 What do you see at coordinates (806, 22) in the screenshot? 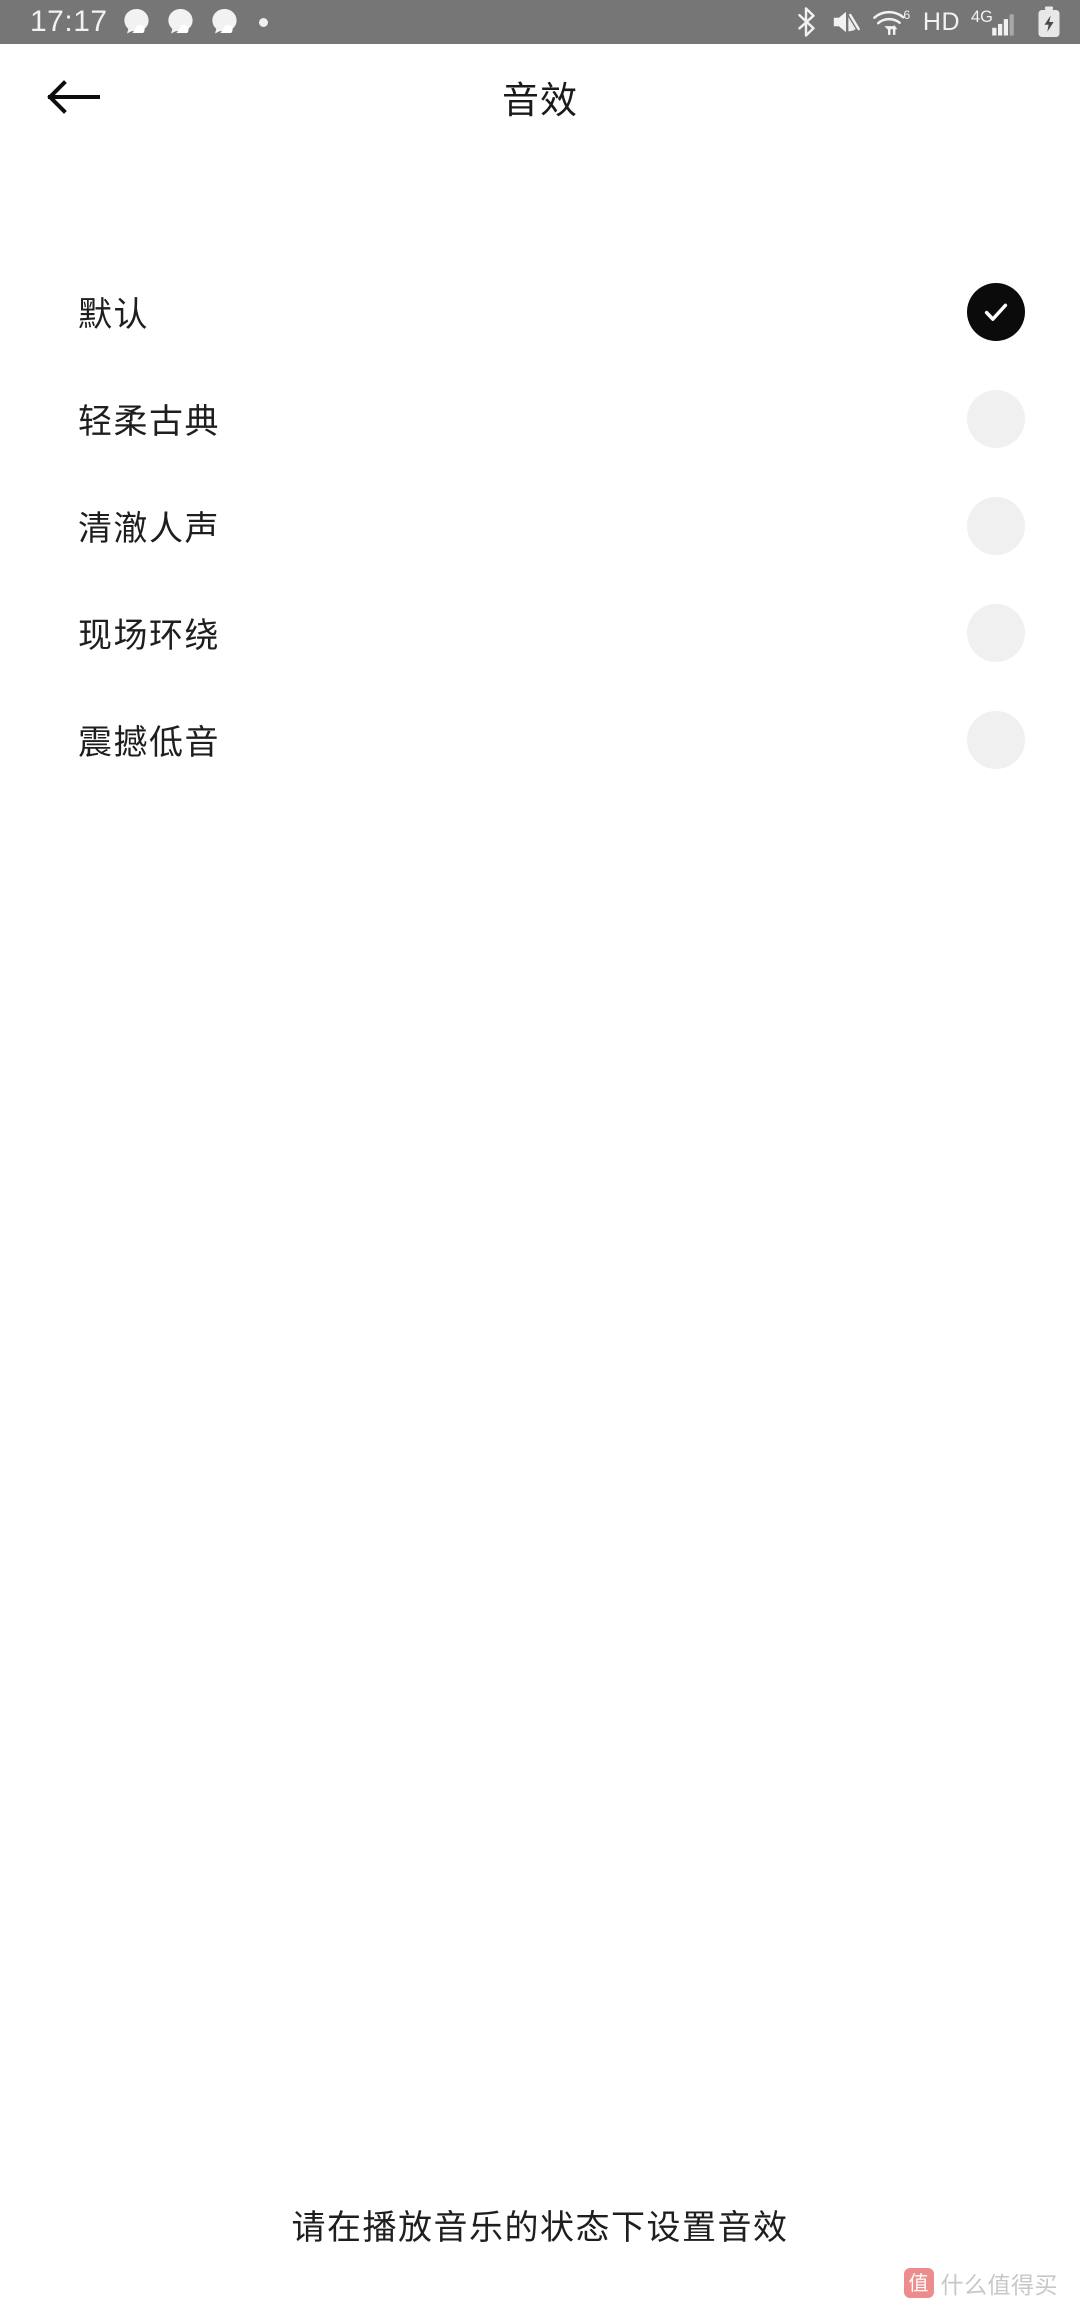
I see `bluetooth-icon` at bounding box center [806, 22].